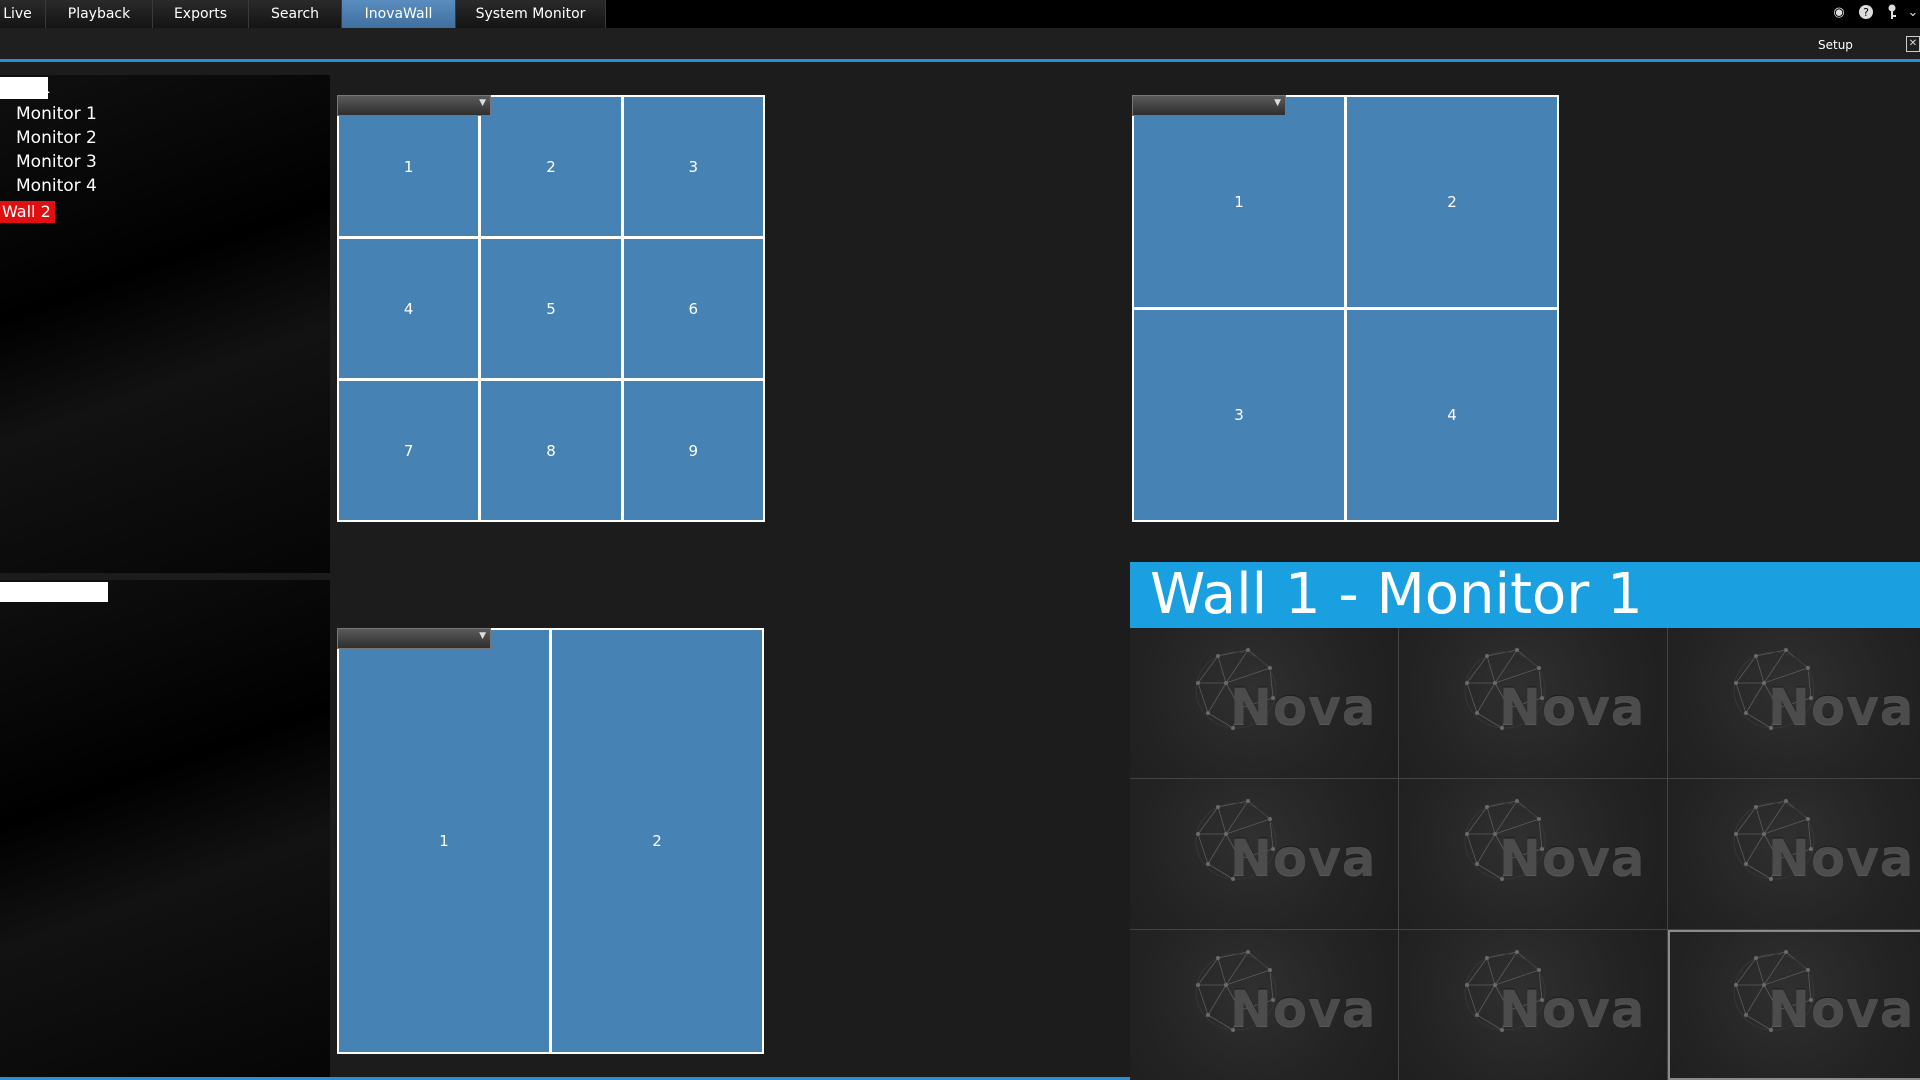  I want to click on tree-item-label: Monitor 4, so click(56, 186).